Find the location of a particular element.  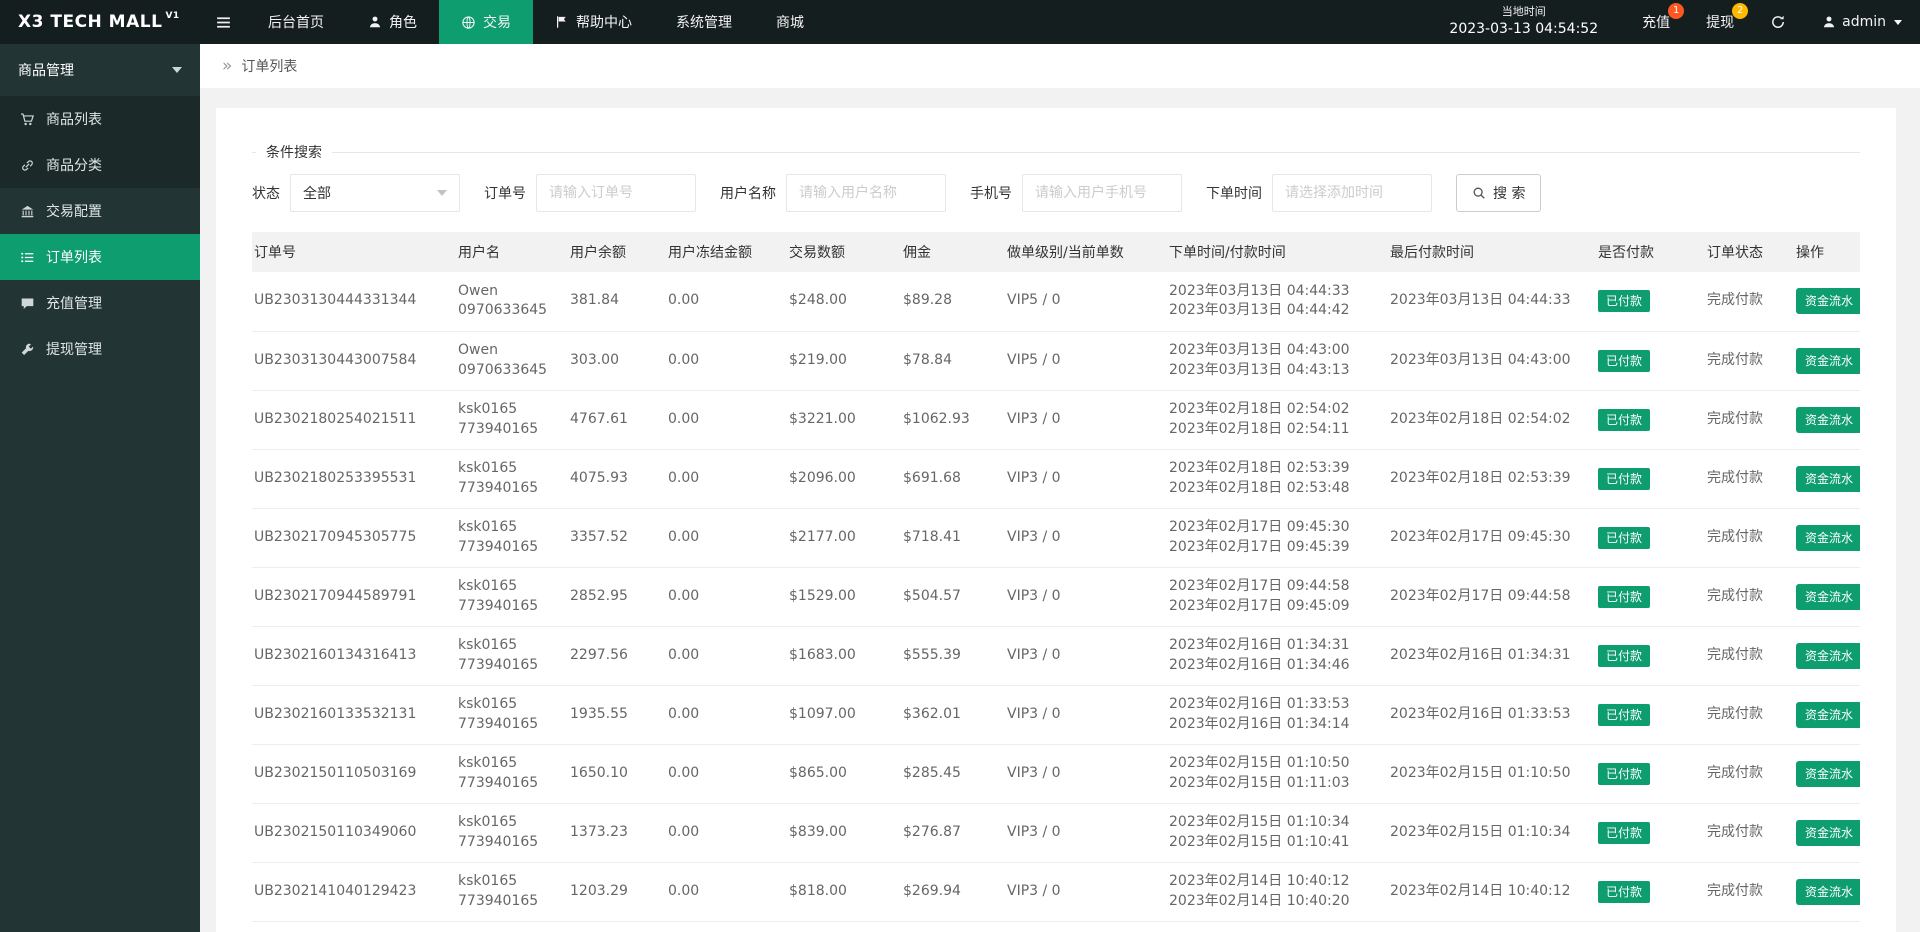

amount-cell: $1097.00 is located at coordinates (838, 715).